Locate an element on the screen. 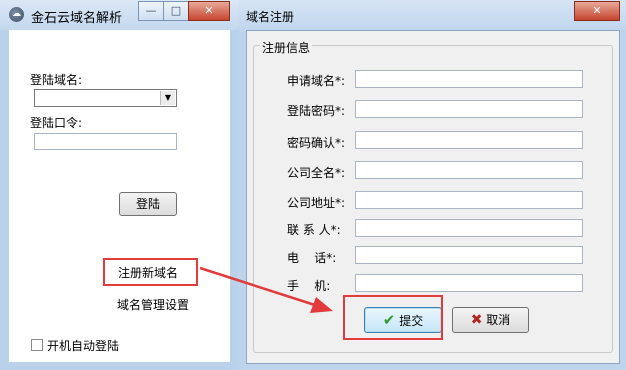 The height and width of the screenshot is (370, 626). register-link-highlight is located at coordinates (150, 272).